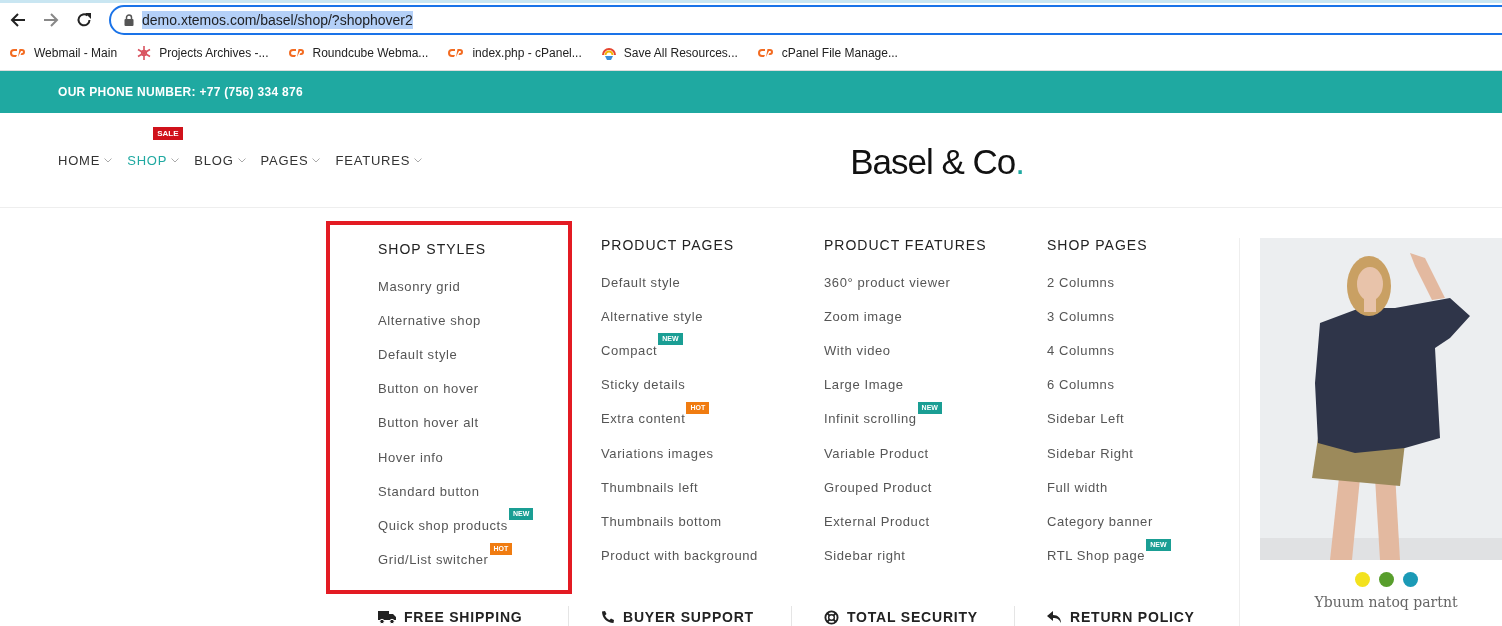 This screenshot has width=1502, height=626. I want to click on menu-link: Alternative shop, so click(429, 320).